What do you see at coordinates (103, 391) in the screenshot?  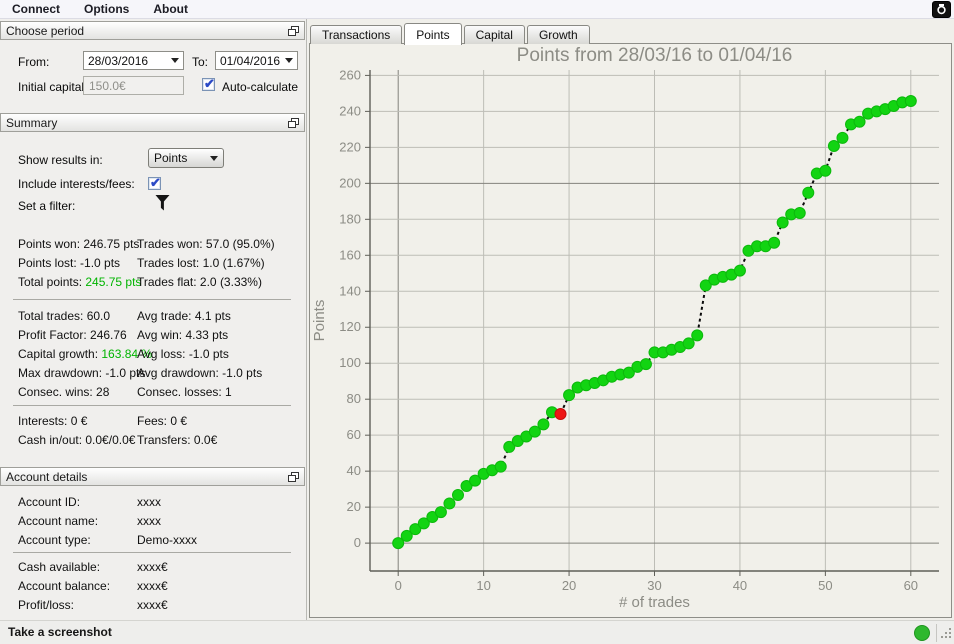 I see `stat-value: 28` at bounding box center [103, 391].